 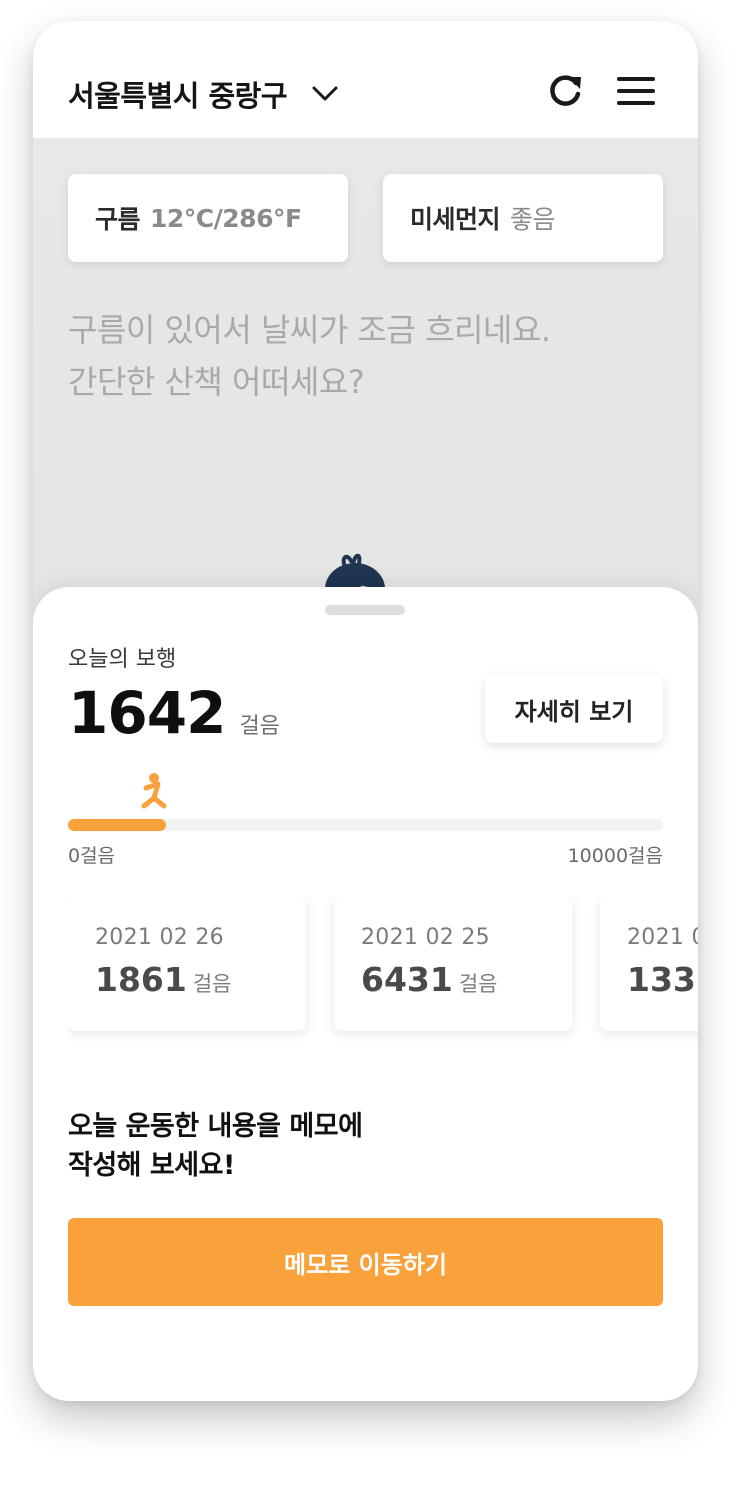 What do you see at coordinates (154, 791) in the screenshot?
I see `runner-marker-icon` at bounding box center [154, 791].